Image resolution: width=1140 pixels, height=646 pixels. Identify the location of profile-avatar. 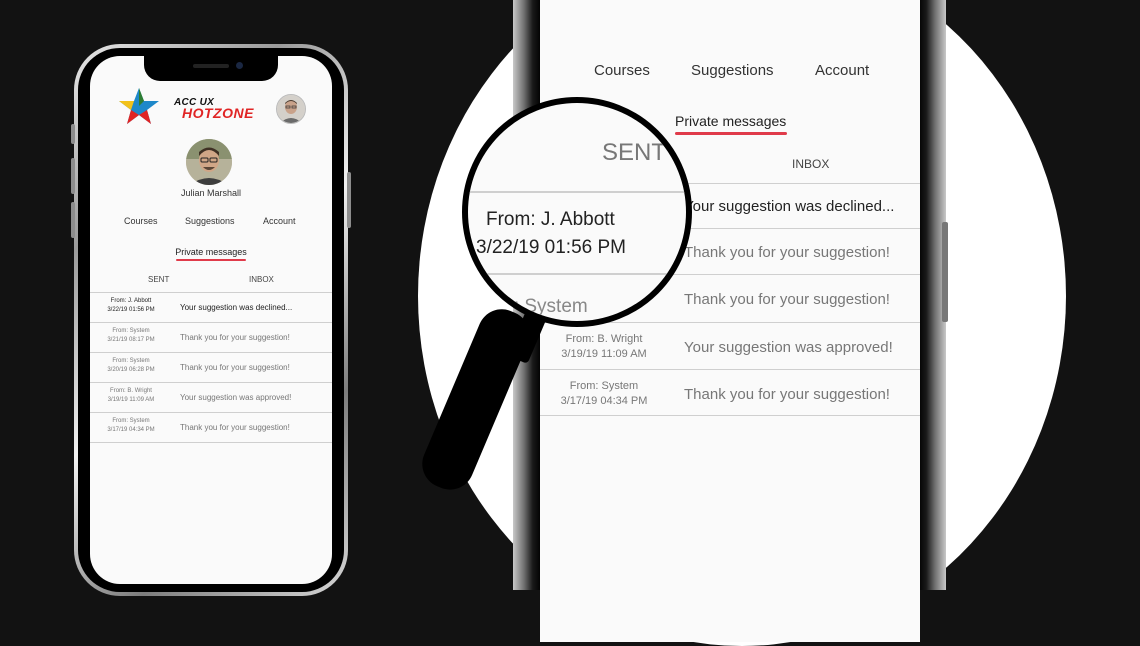
(291, 109).